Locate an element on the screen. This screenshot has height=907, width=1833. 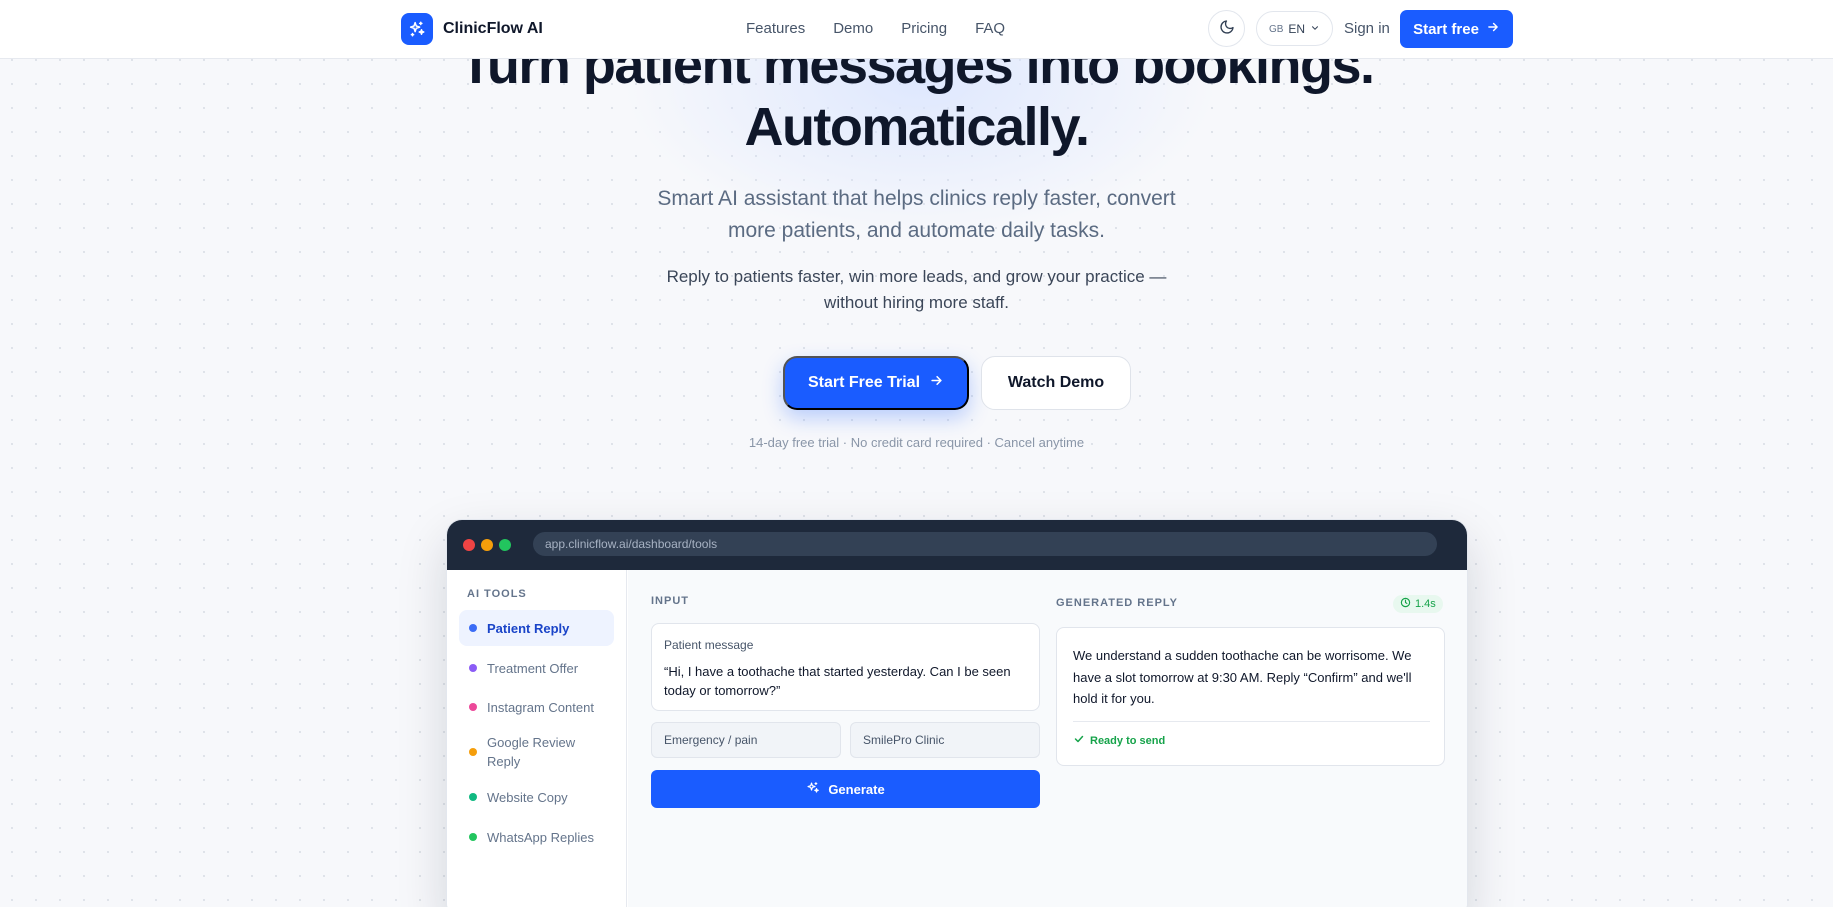
moon-icon is located at coordinates (1227, 28).